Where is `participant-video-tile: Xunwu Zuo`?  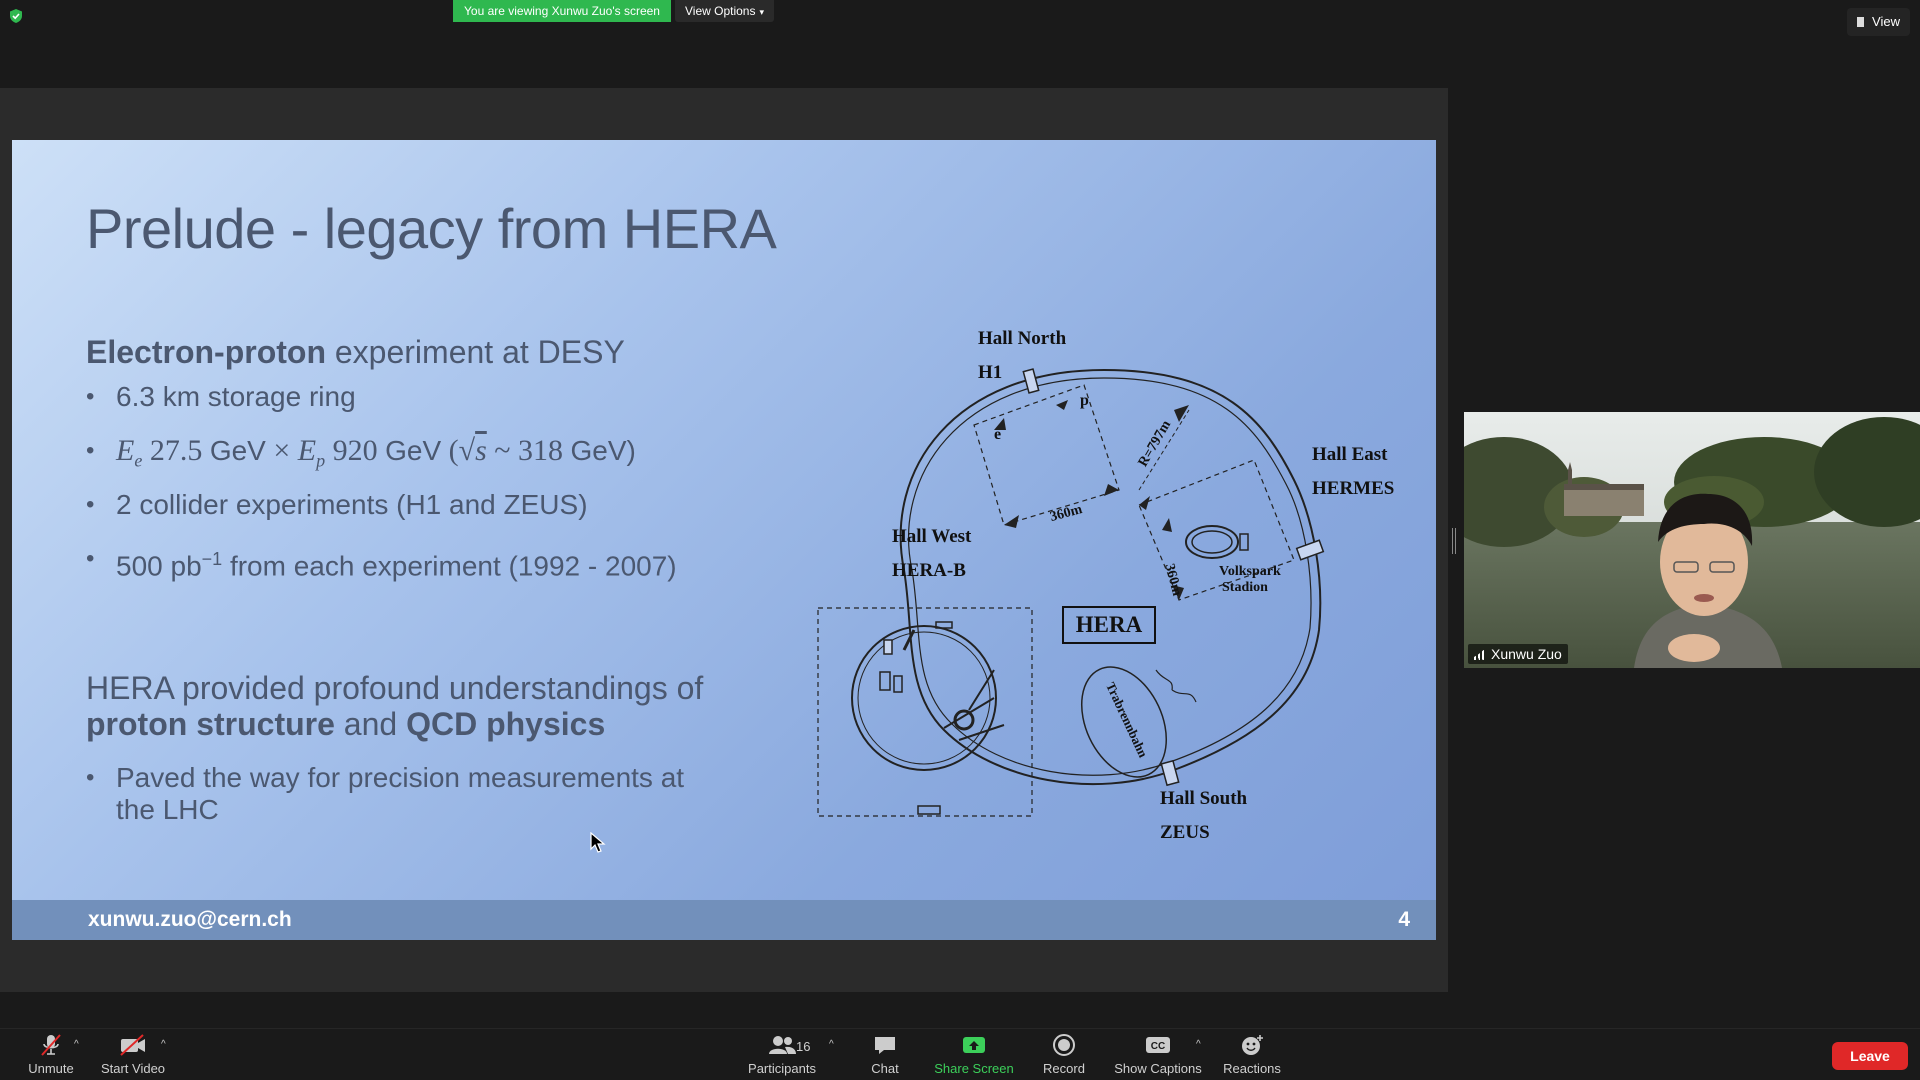
participant-video-tile: Xunwu Zuo is located at coordinates (1692, 540).